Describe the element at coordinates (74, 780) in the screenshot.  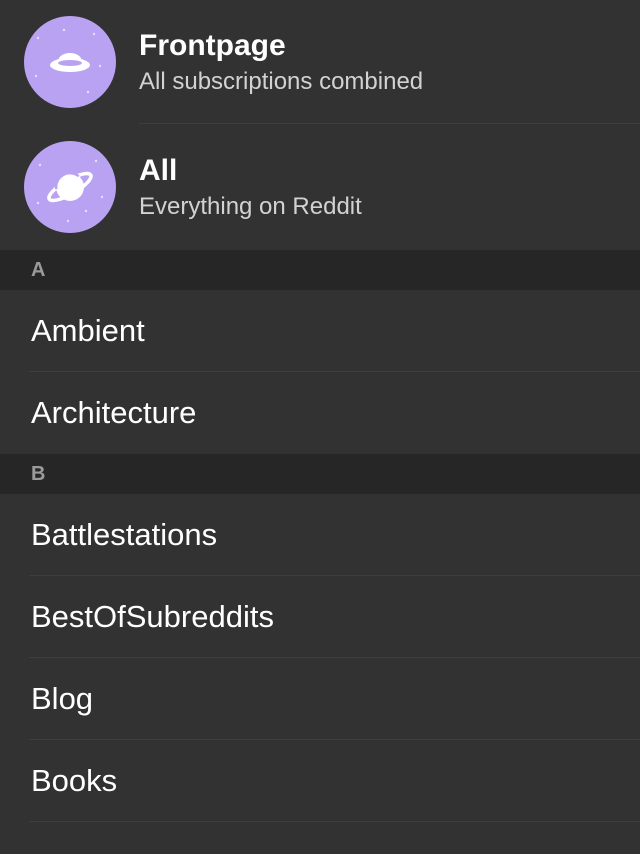
I see `subreddit-label: Books` at that location.